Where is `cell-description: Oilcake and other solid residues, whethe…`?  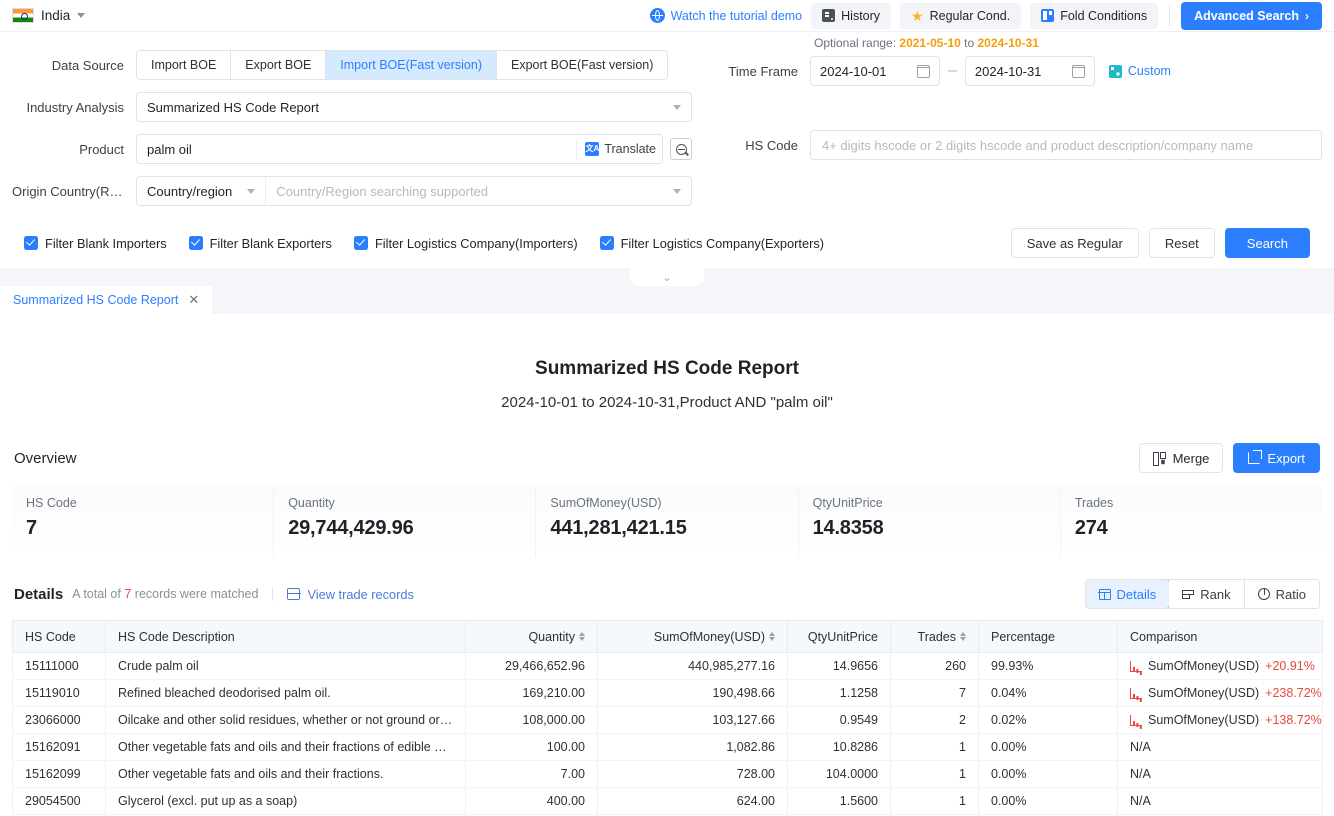
cell-description: Oilcake and other solid residues, whethe… is located at coordinates (285, 720).